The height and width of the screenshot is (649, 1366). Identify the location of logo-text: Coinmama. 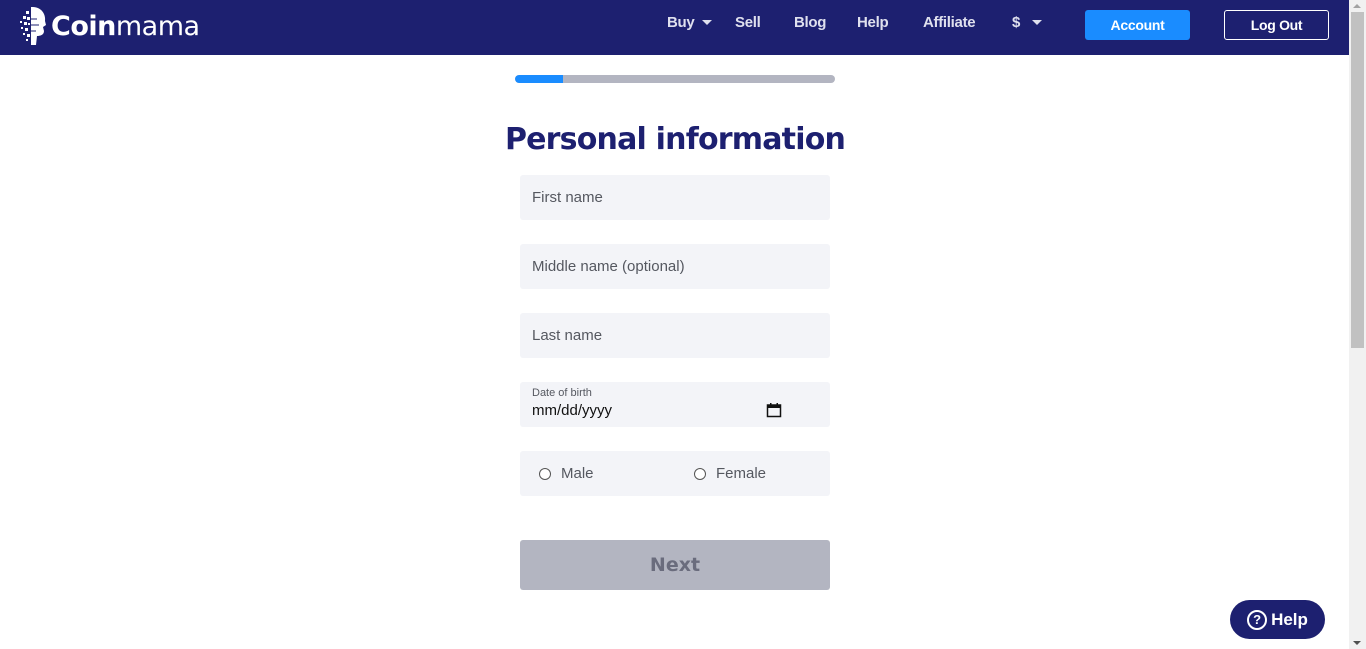
(125, 26).